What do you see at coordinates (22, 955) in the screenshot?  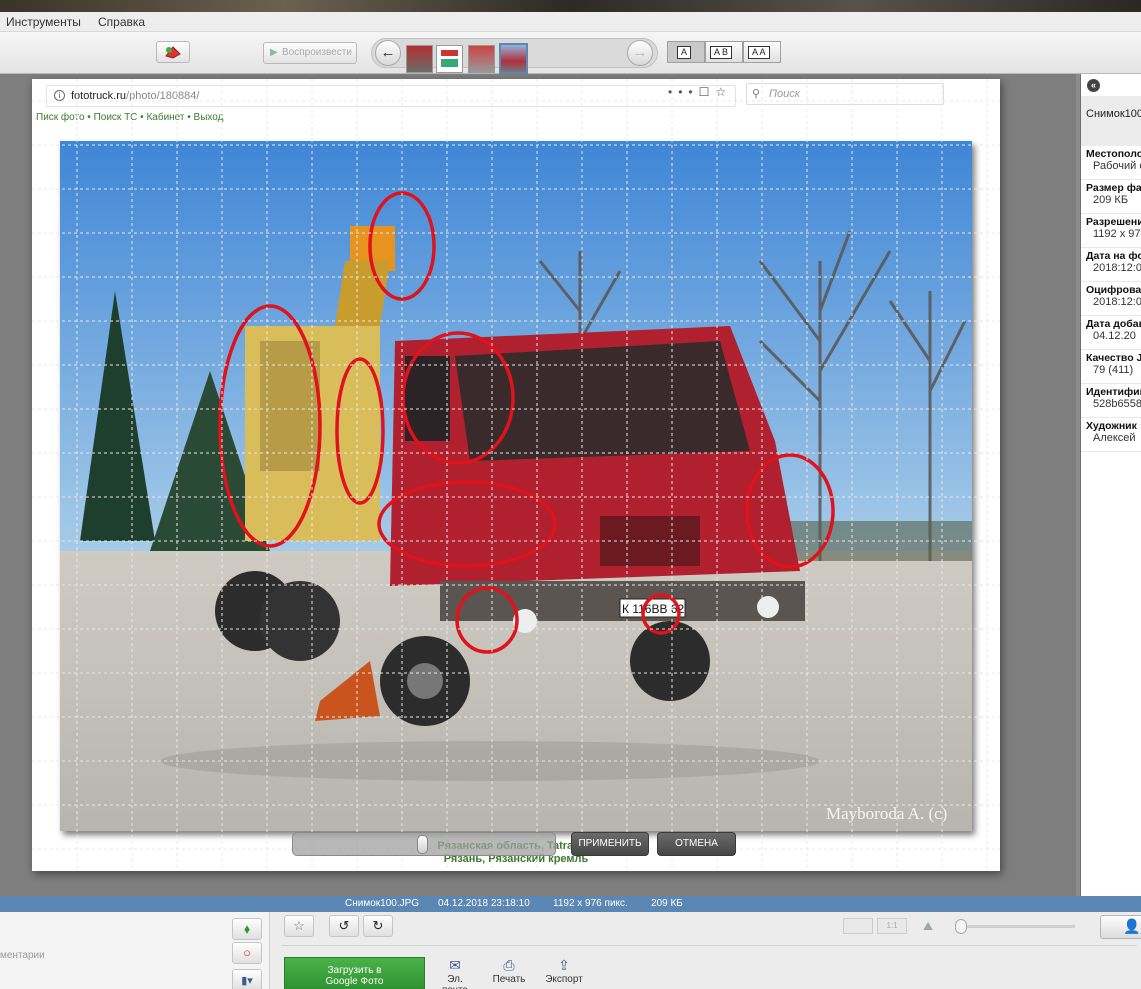 I see `comments-label: ментарии` at bounding box center [22, 955].